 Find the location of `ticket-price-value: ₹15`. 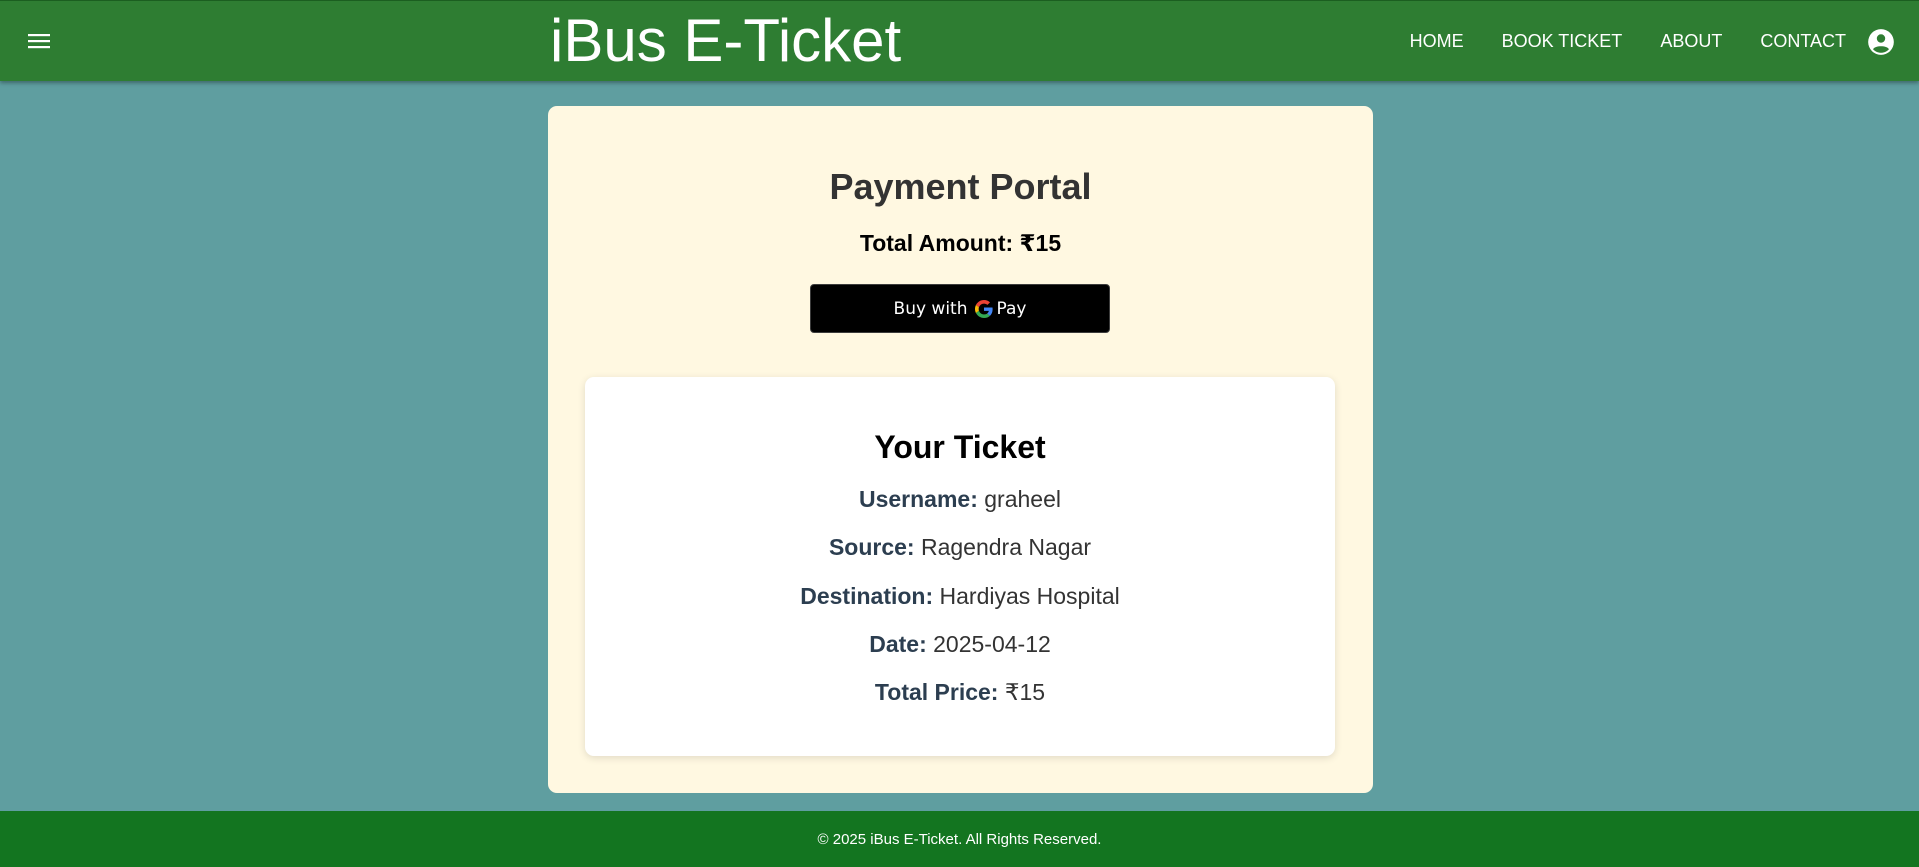

ticket-price-value: ₹15 is located at coordinates (1025, 692).